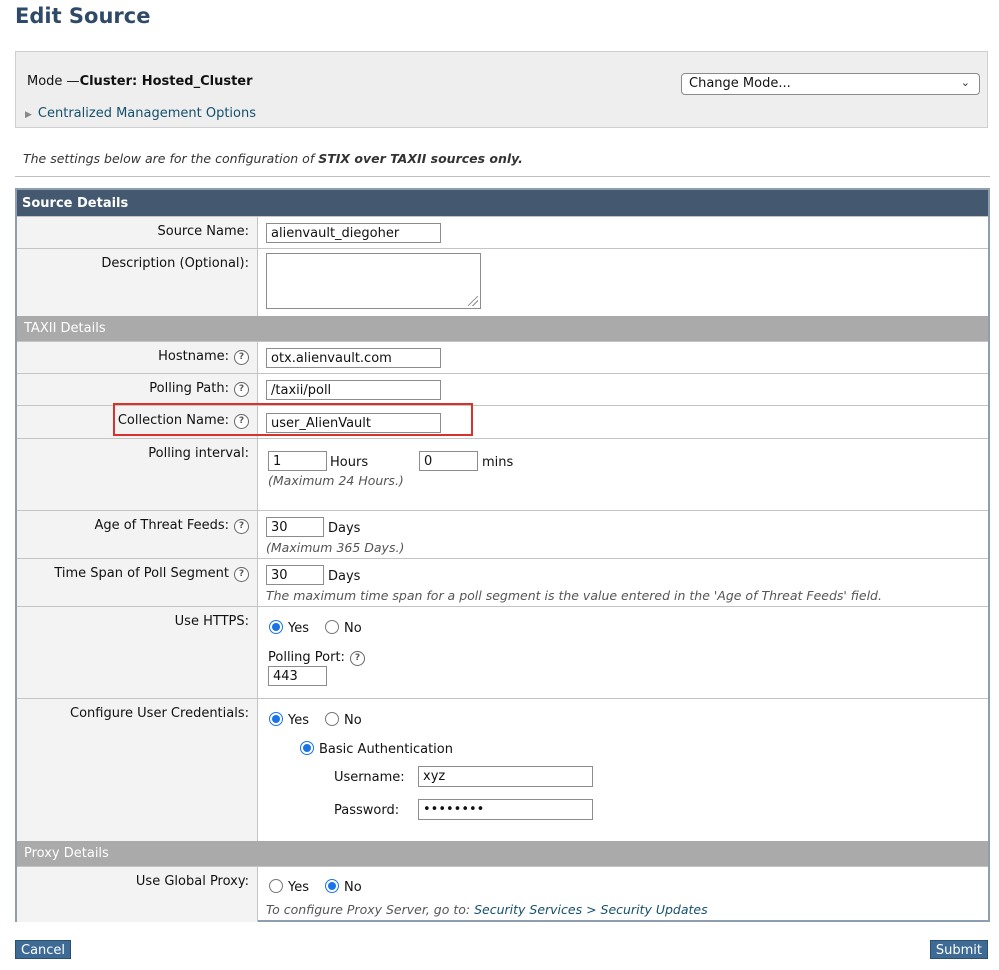 The height and width of the screenshot is (970, 999). I want to click on polling-path-label: Polling Path:, so click(189, 388).